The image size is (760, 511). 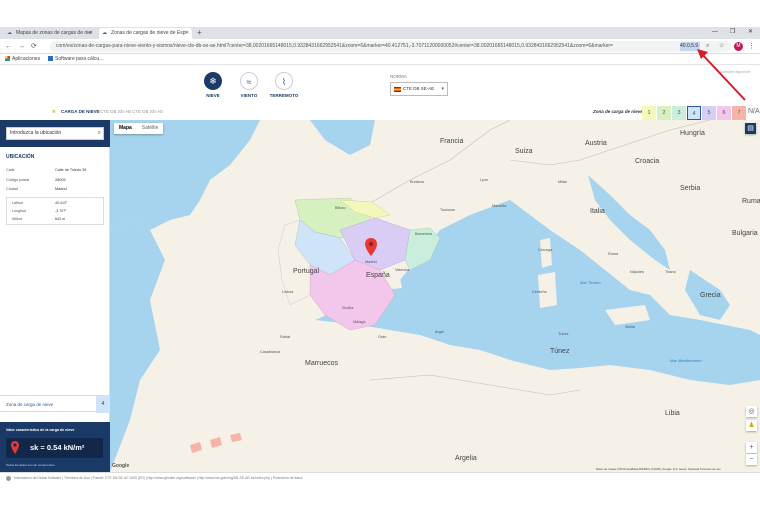 What do you see at coordinates (7, 58) in the screenshot?
I see `apps-icon` at bounding box center [7, 58].